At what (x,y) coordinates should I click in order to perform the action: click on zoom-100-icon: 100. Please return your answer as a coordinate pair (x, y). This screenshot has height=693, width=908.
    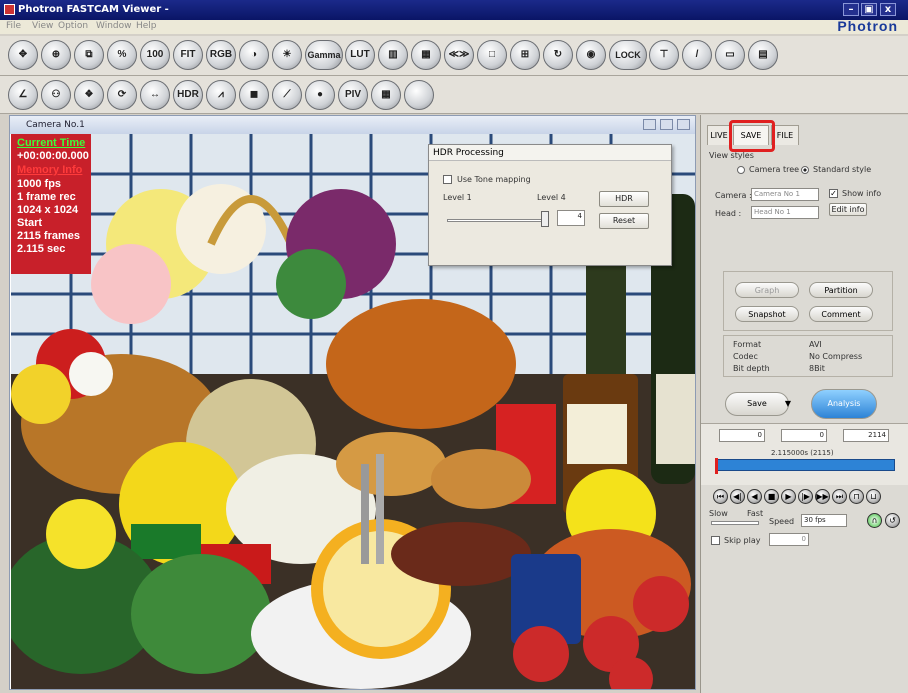
    Looking at the image, I should click on (155, 55).